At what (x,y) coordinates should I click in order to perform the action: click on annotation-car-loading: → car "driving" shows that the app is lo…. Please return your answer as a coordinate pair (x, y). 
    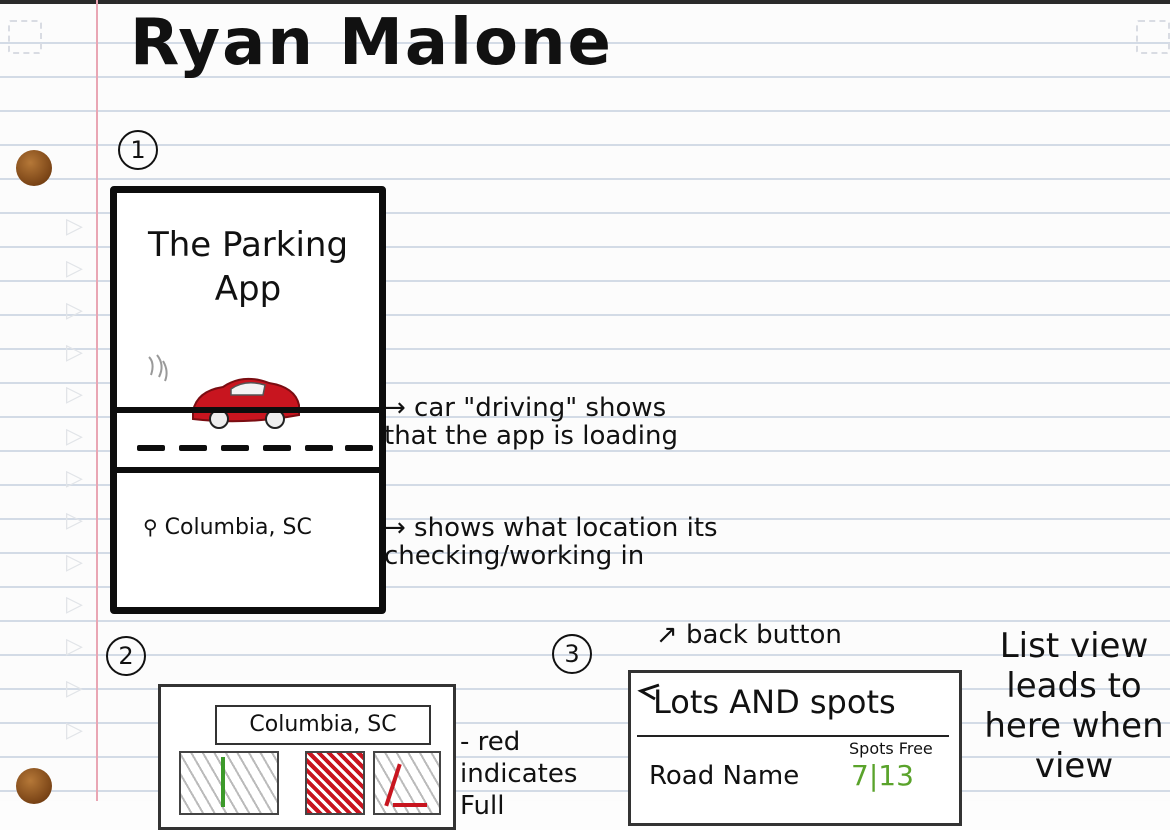
    Looking at the image, I should click on (531, 422).